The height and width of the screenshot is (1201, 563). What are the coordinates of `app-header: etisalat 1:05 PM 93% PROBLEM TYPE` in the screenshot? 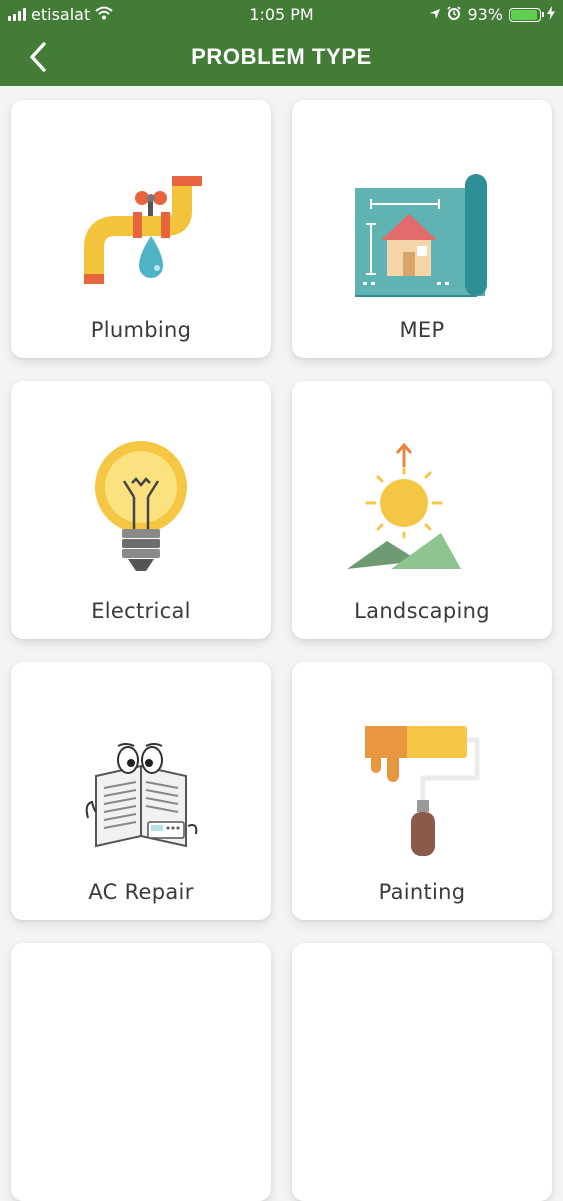 It's located at (281, 43).